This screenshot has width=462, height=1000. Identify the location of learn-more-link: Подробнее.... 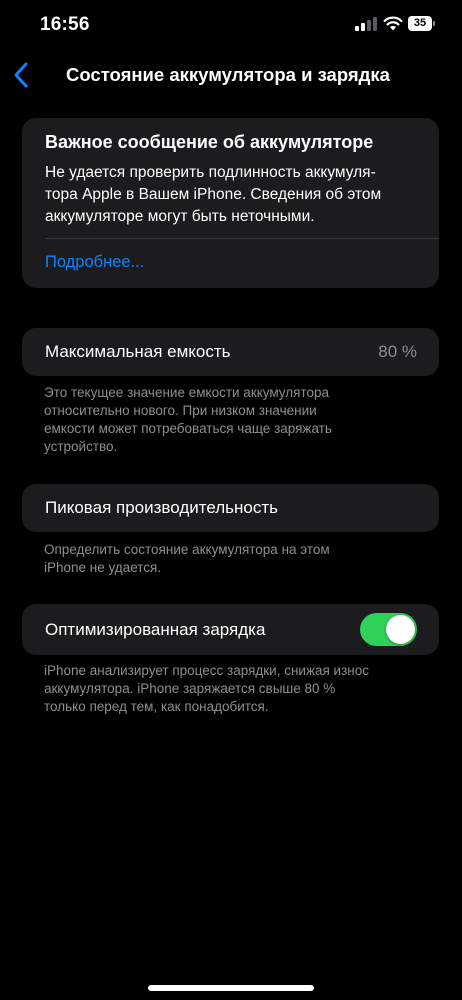
(94, 262).